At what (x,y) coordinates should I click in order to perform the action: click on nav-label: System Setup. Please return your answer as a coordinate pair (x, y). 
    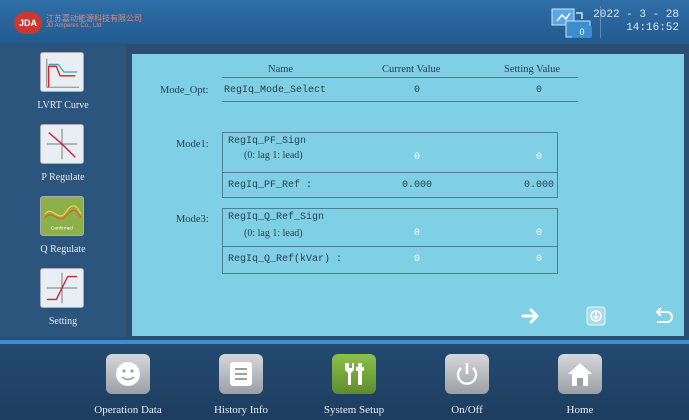
    Looking at the image, I should click on (354, 410).